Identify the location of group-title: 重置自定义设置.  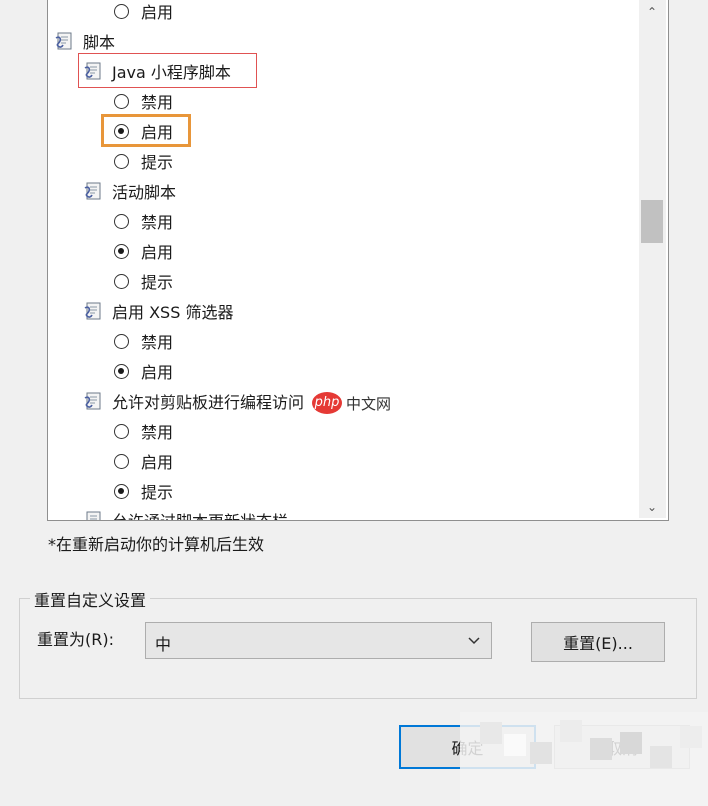
(90, 599).